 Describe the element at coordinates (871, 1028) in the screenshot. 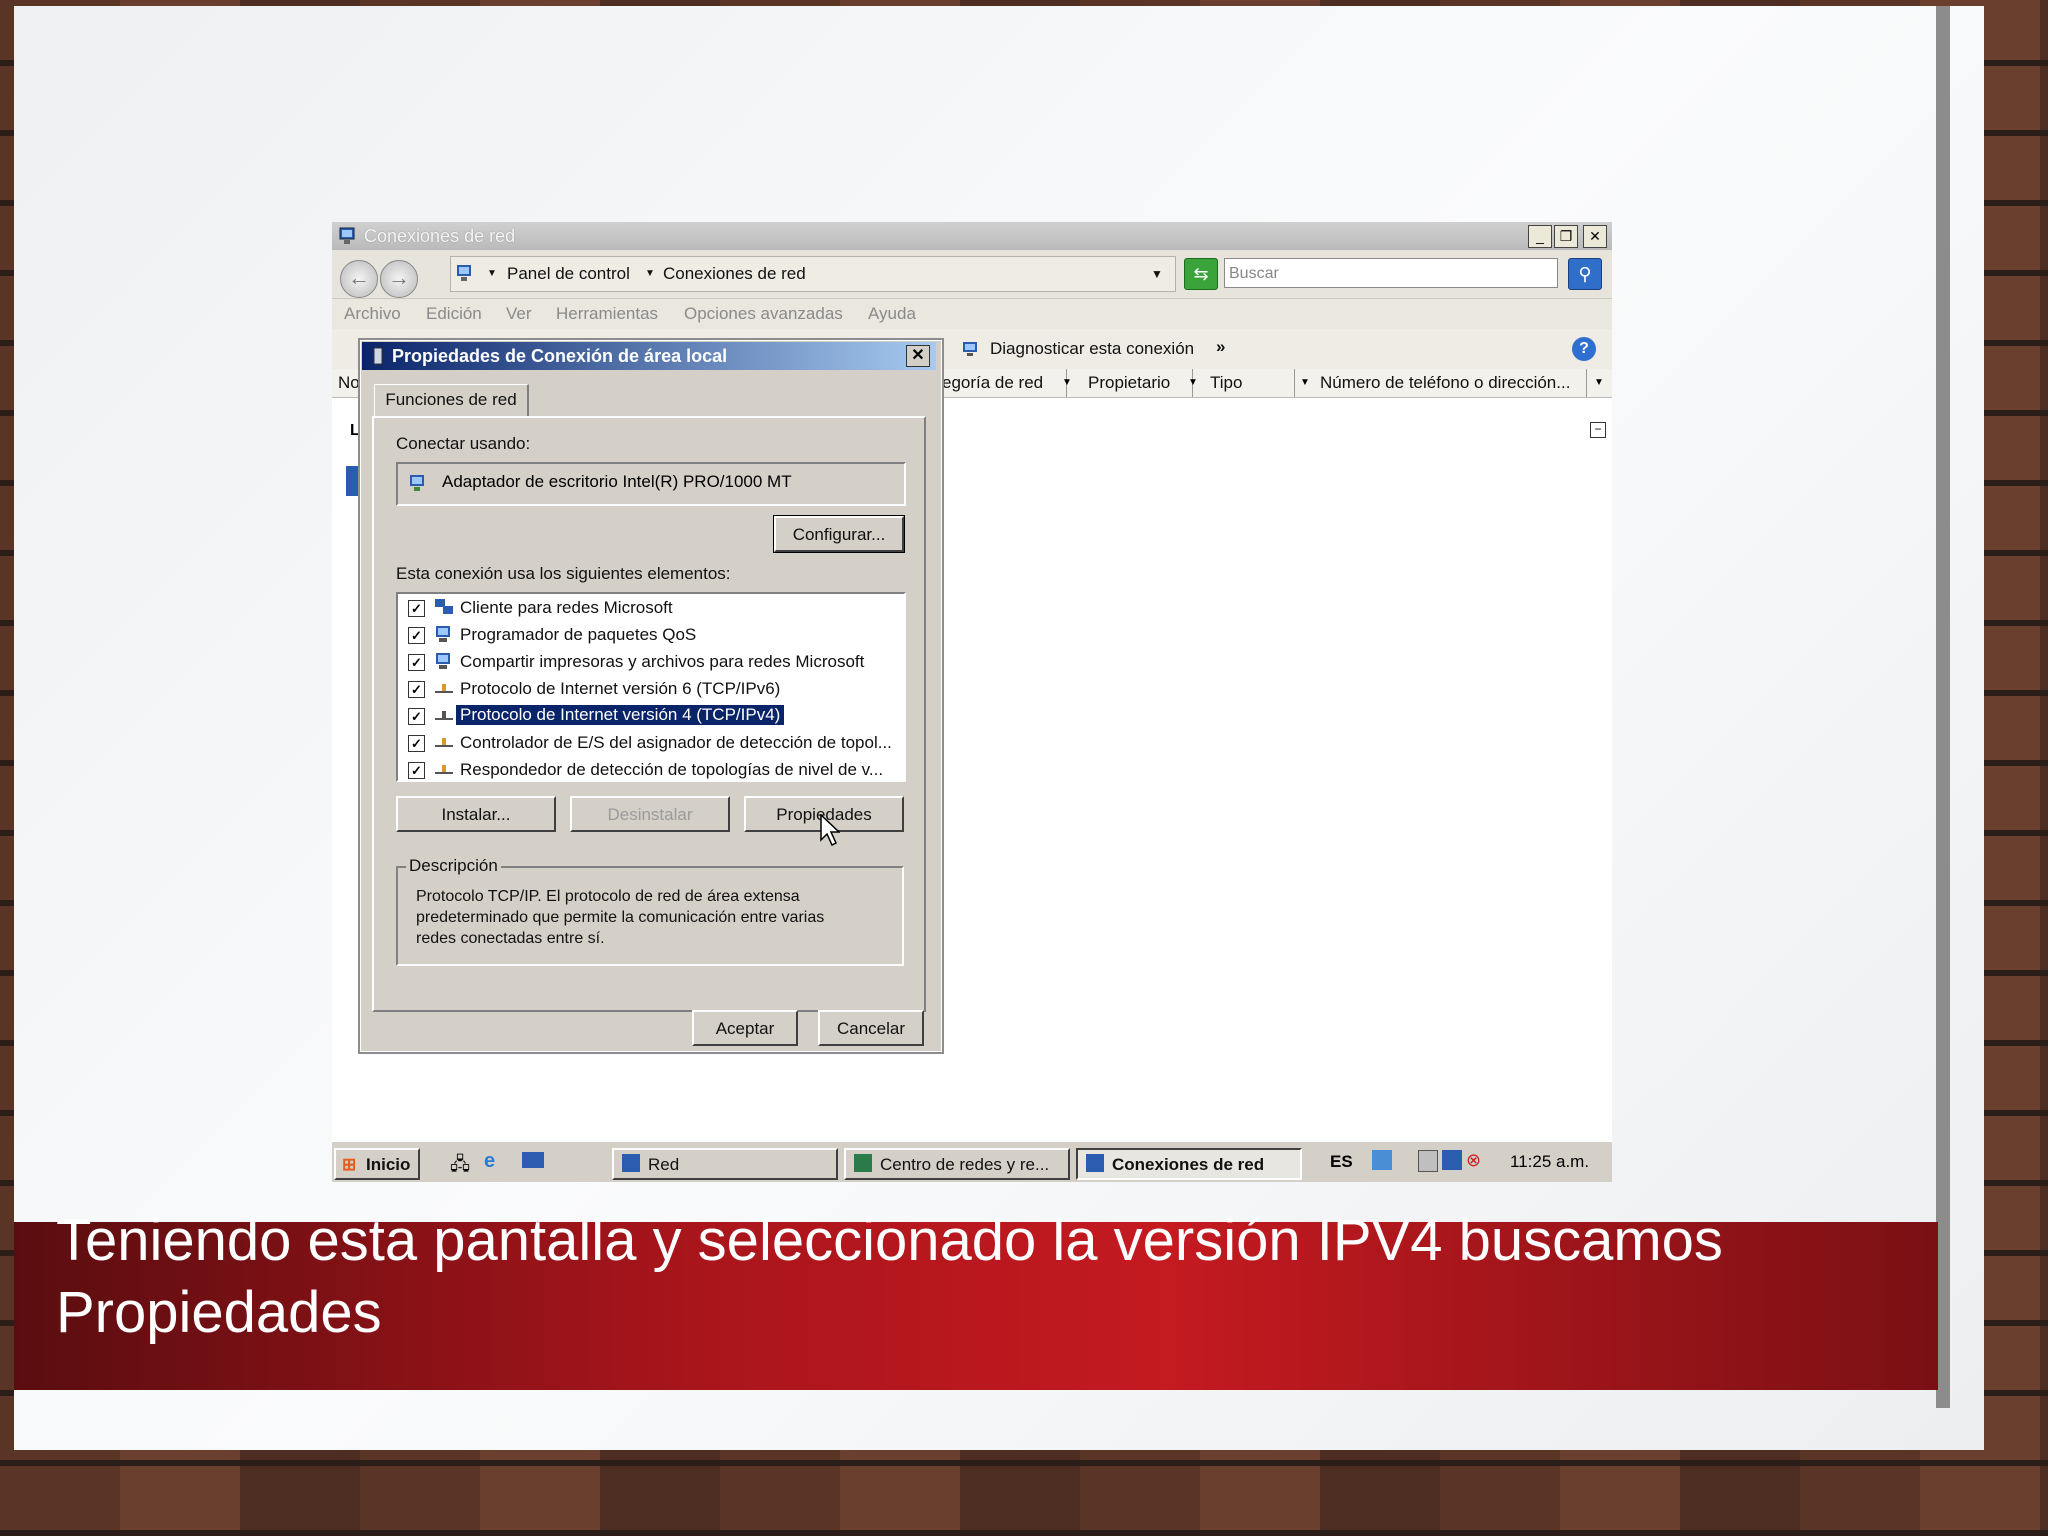

I see `cancel-button: Cancelar` at that location.